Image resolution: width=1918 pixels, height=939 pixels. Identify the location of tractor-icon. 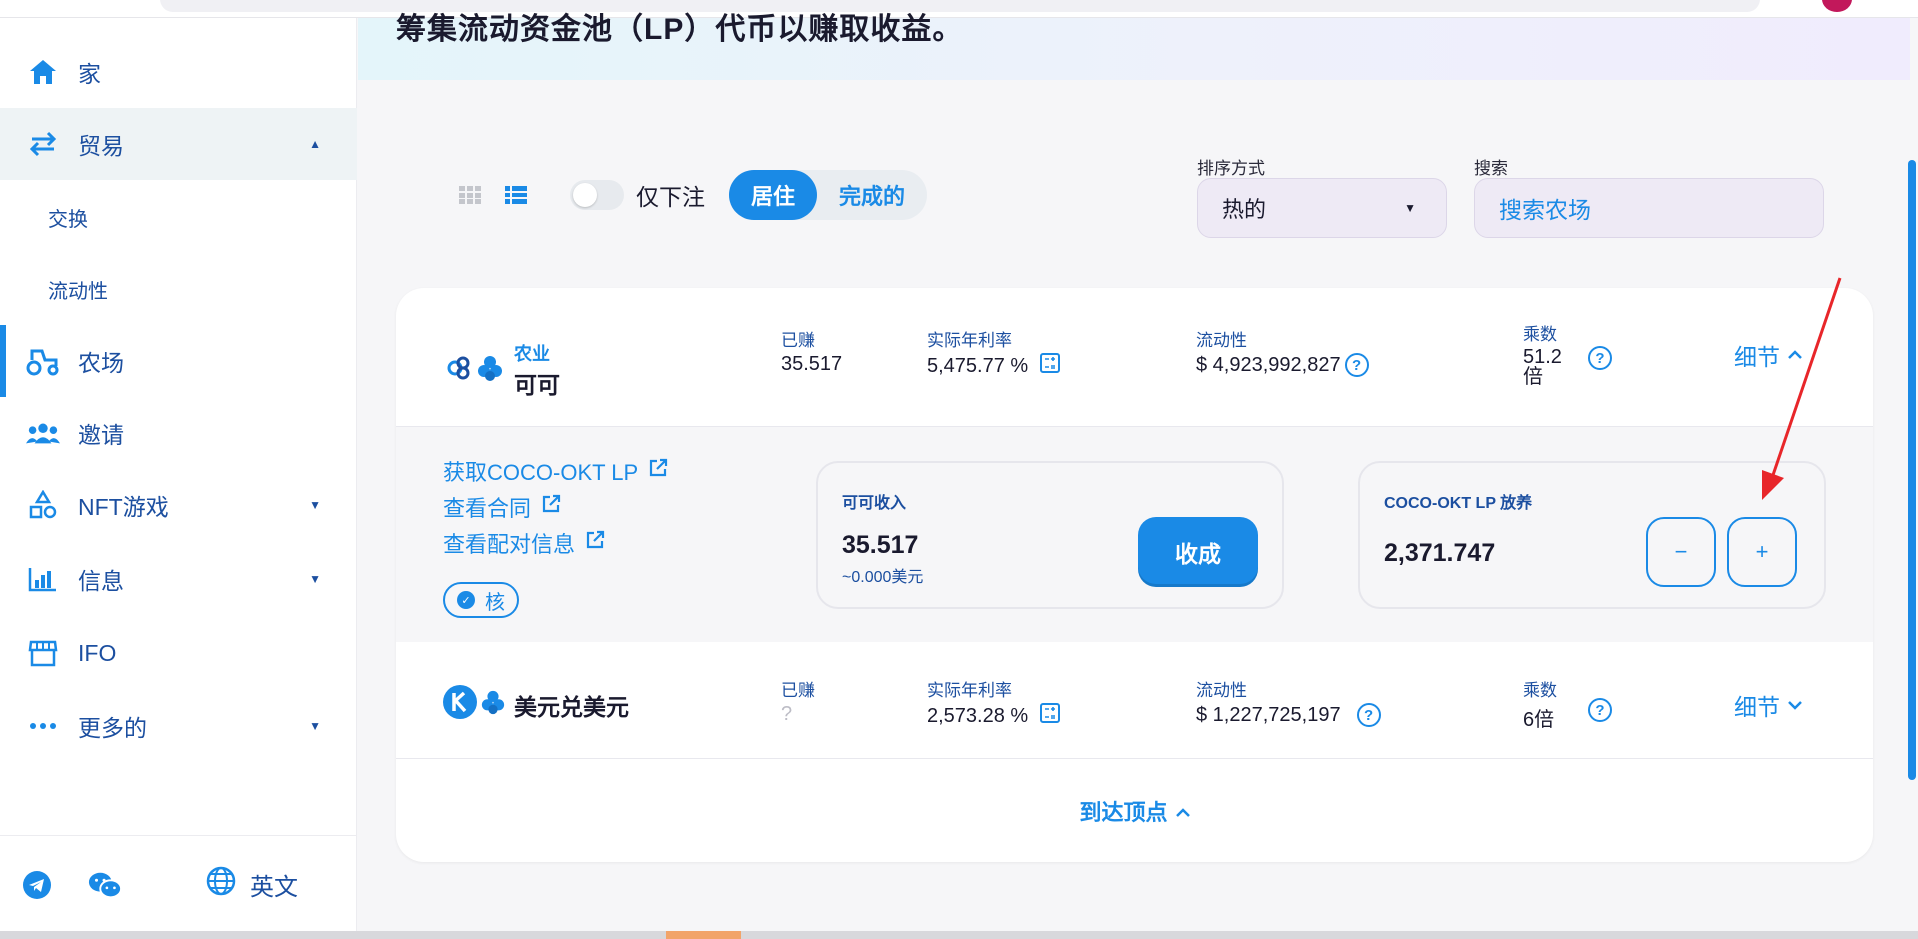
(43, 361).